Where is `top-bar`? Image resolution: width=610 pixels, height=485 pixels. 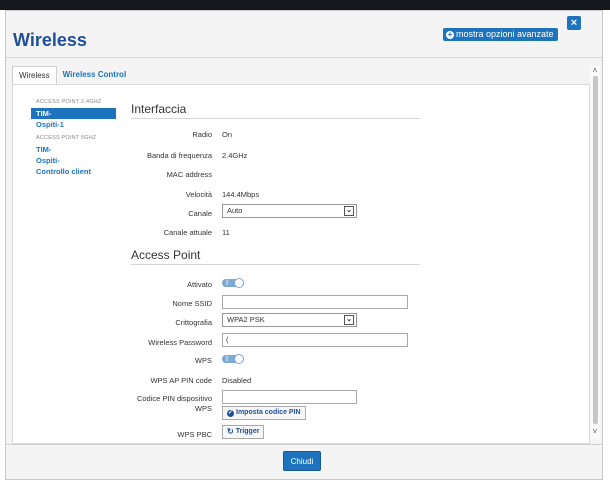 top-bar is located at coordinates (305, 5).